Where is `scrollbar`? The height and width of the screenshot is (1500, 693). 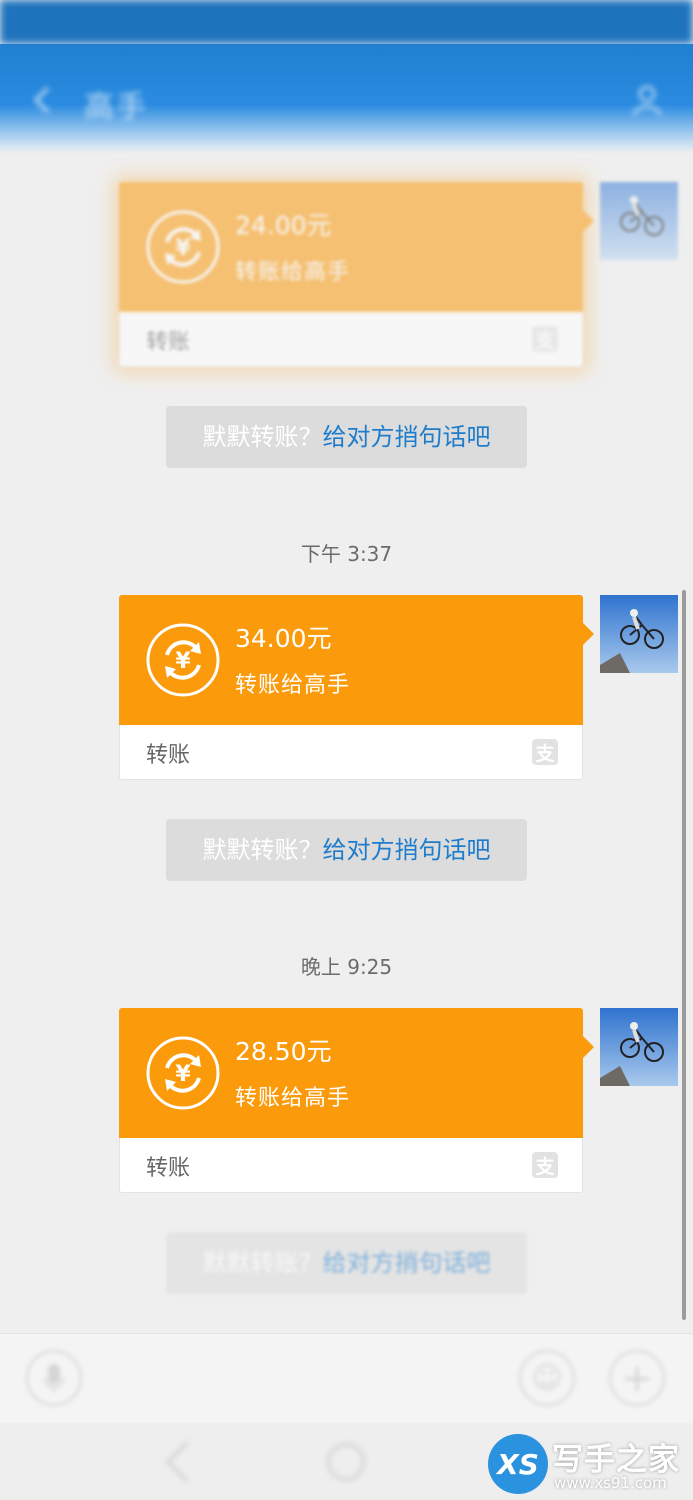
scrollbar is located at coordinates (684, 955).